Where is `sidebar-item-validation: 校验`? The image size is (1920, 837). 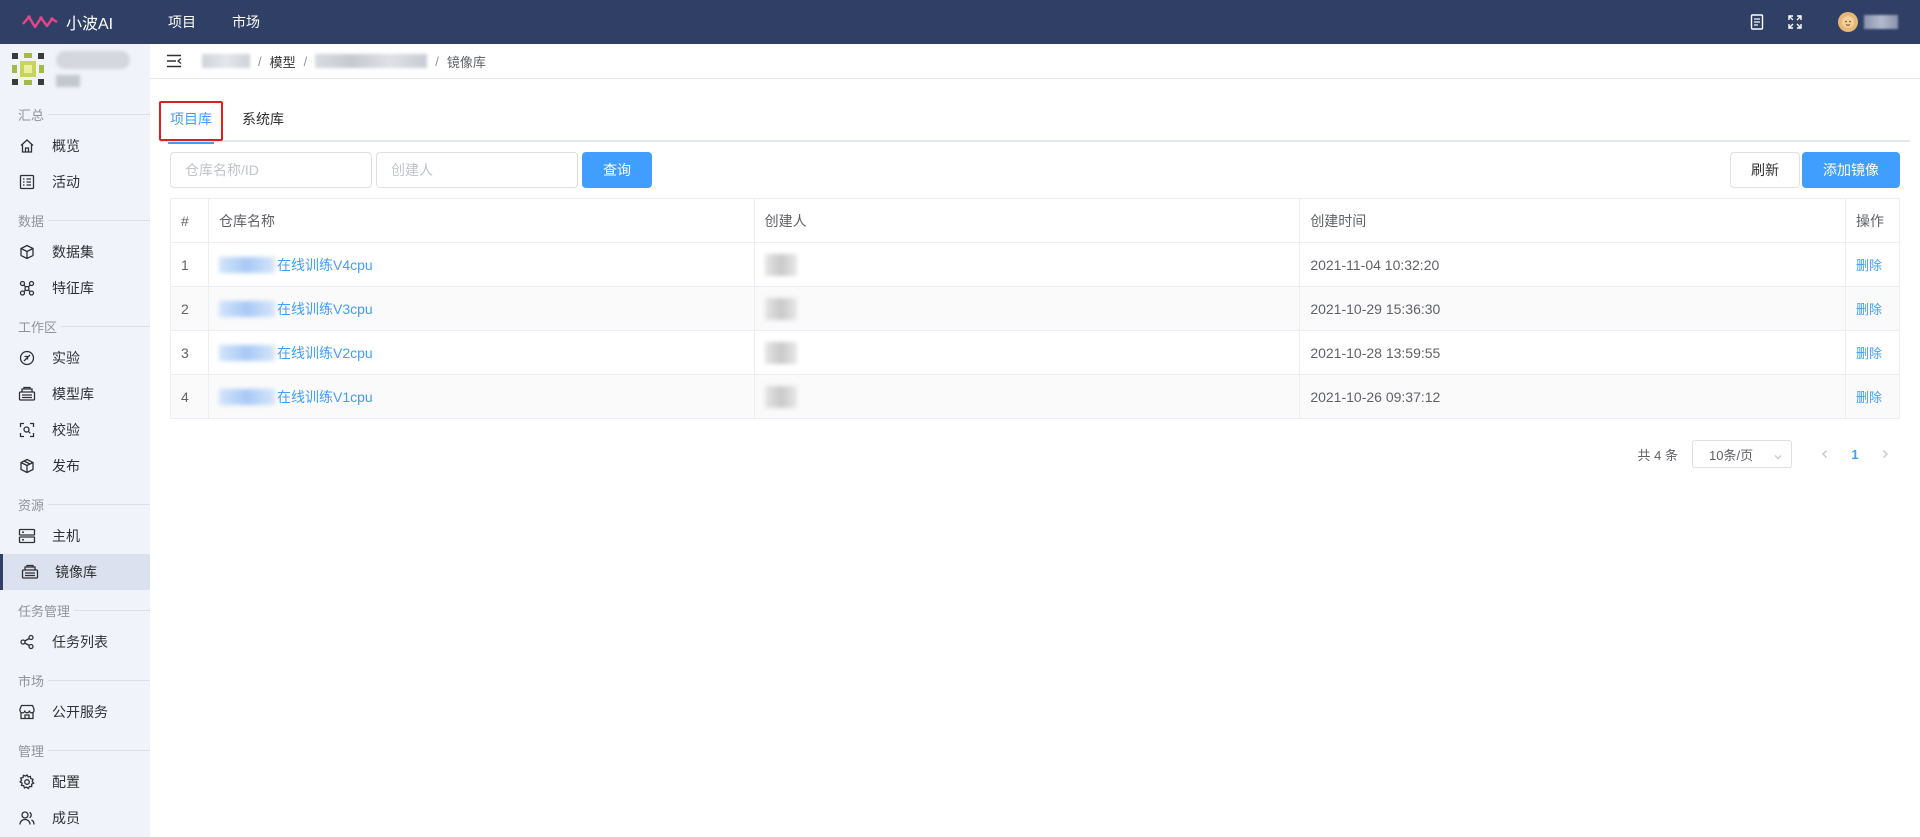 sidebar-item-validation: 校验 is located at coordinates (75, 430).